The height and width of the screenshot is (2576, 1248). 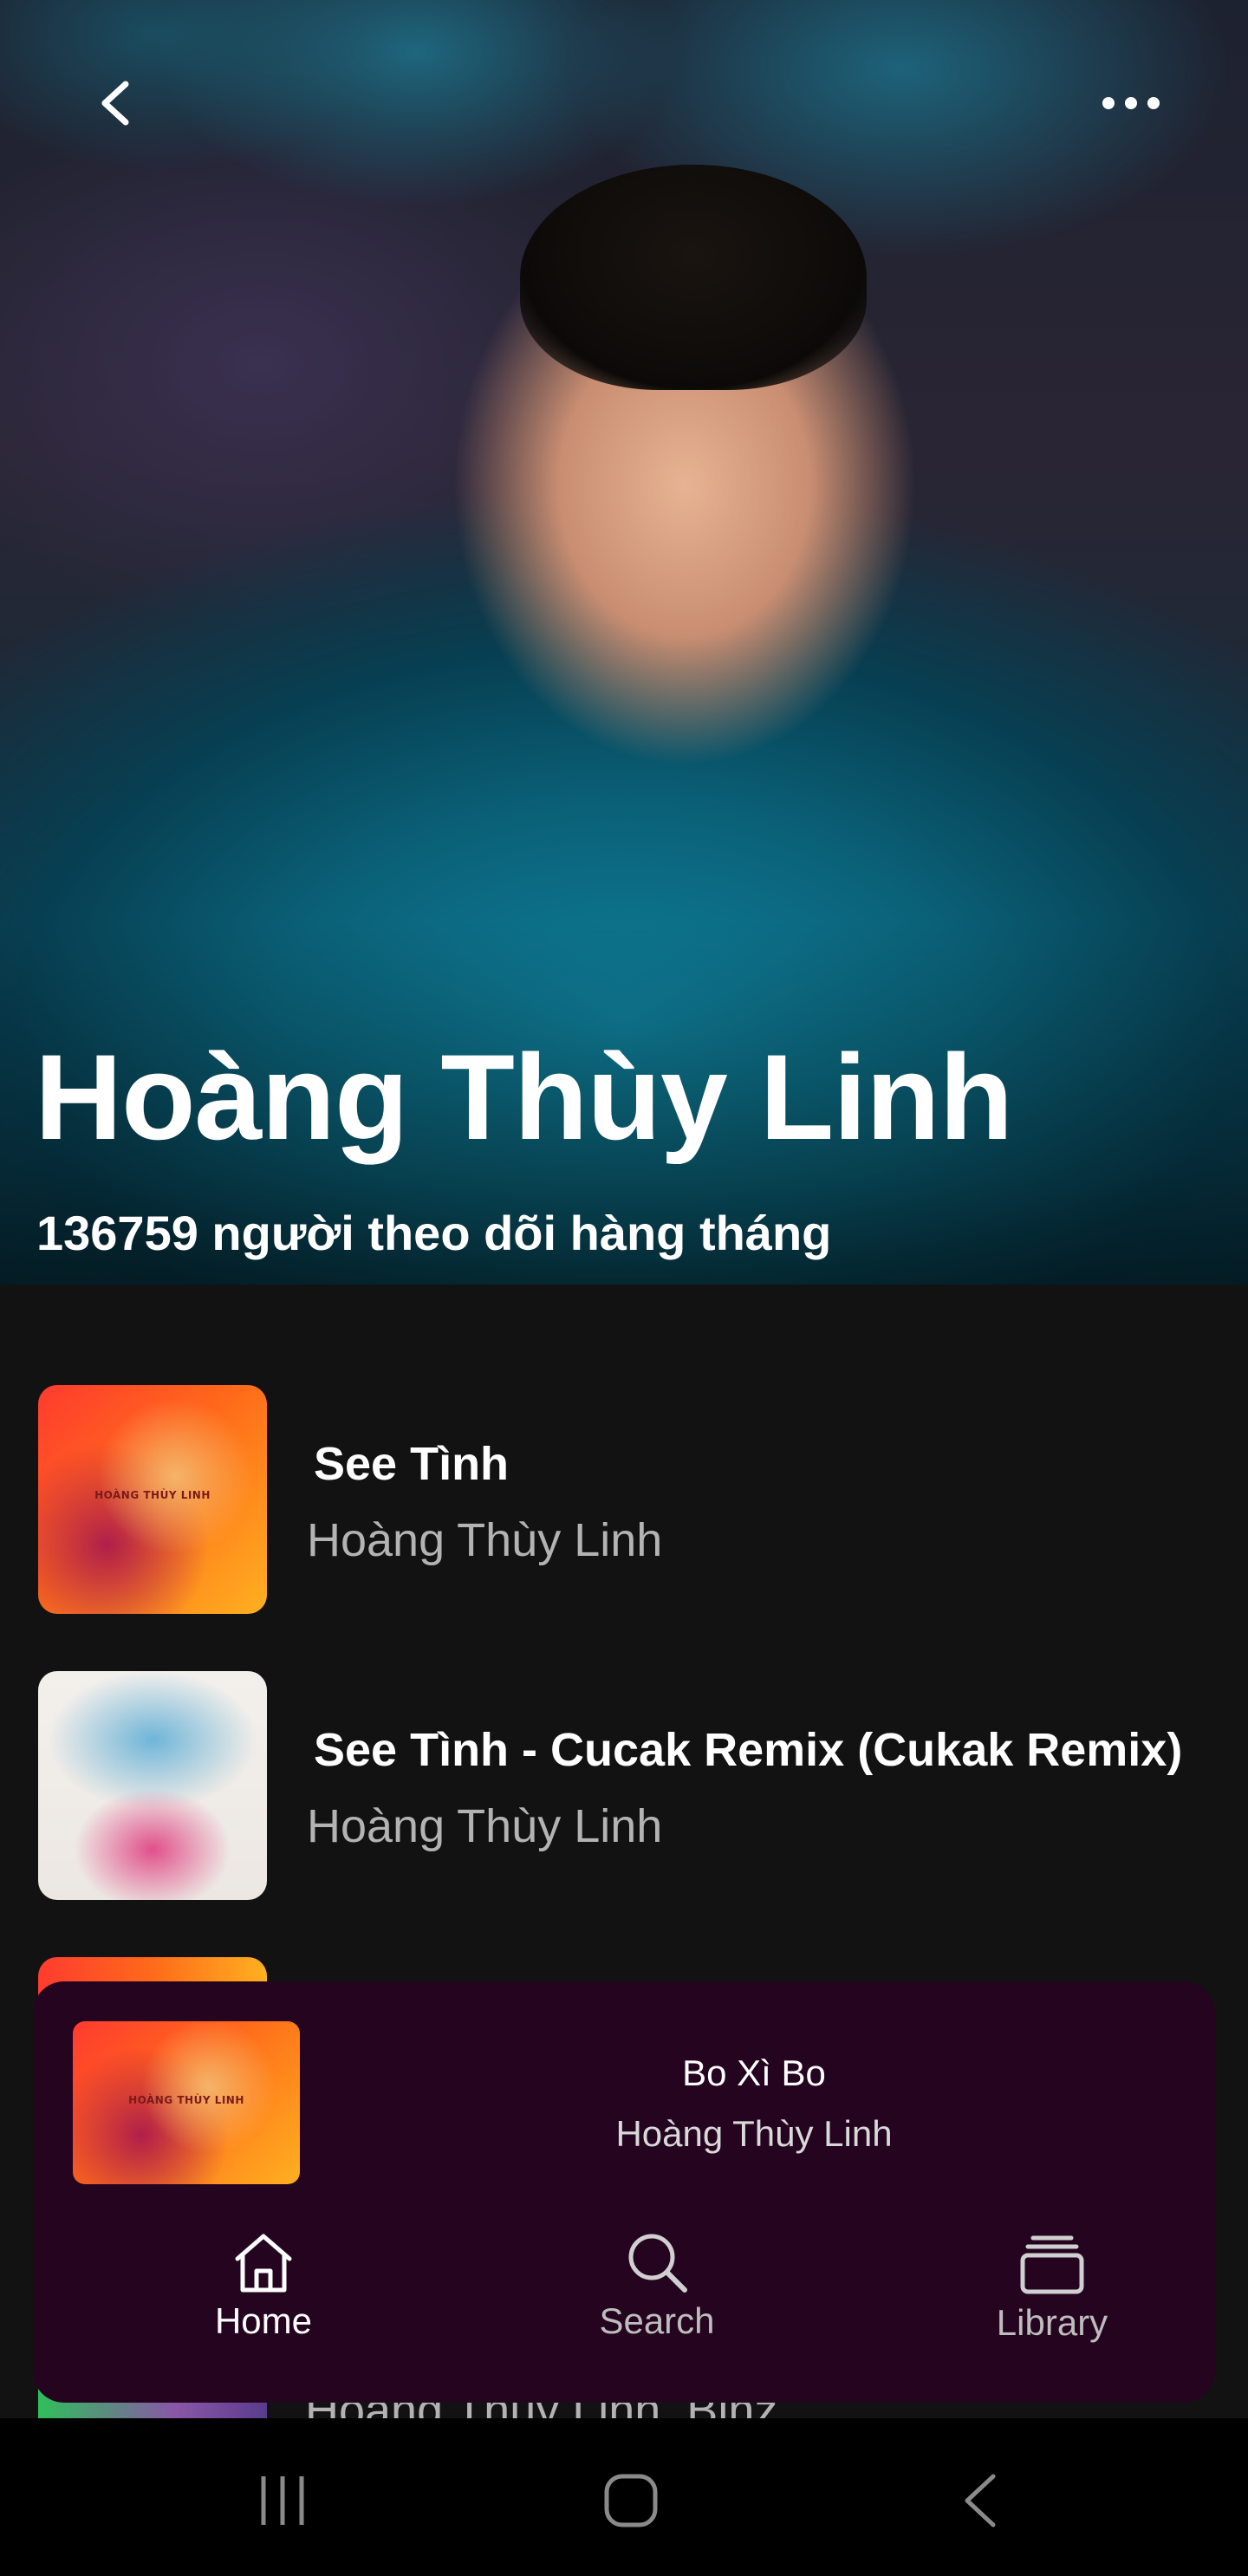 I want to click on hero-hair, so click(x=693, y=277).